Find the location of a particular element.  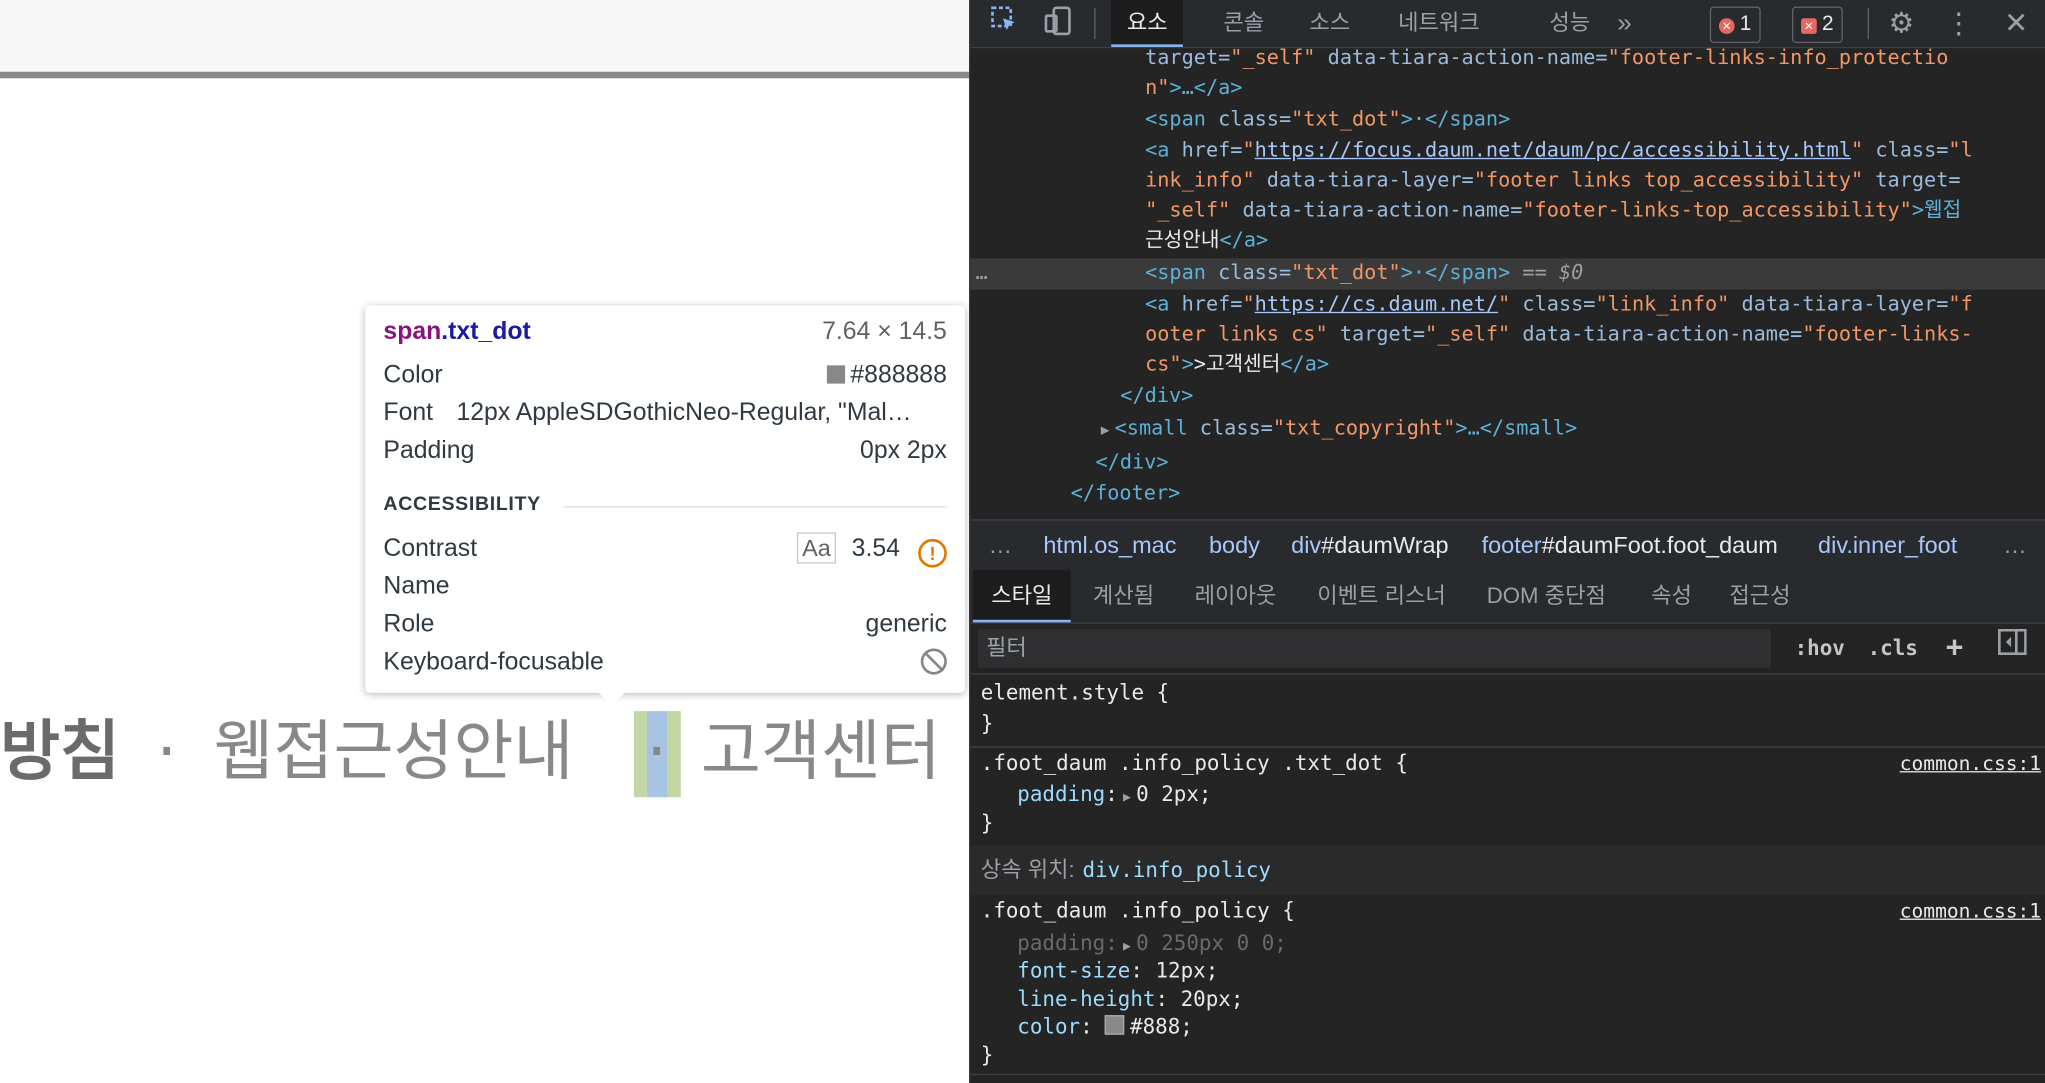

tab-network: 네트워크 is located at coordinates (1438, 23).